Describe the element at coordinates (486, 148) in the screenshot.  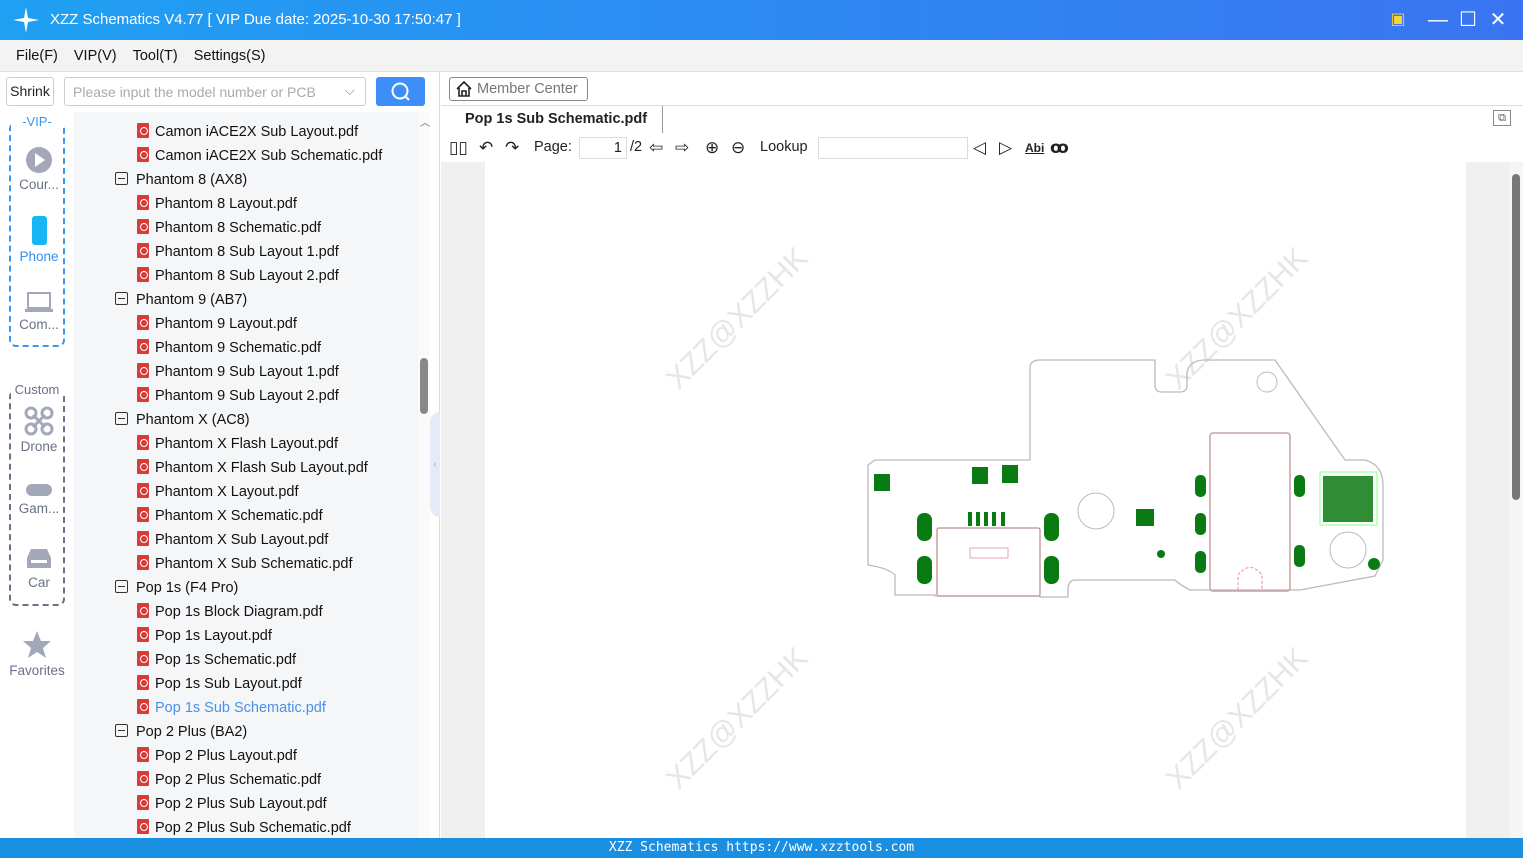
I see `rotate-left-icon: ↶` at that location.